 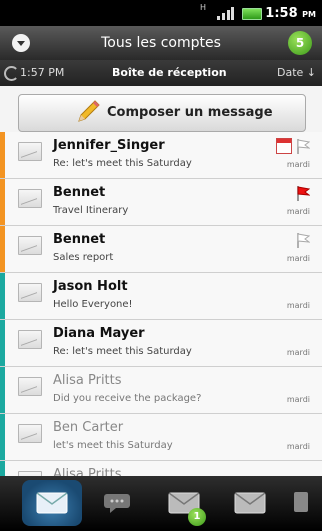 I want to click on tab-conversations, so click(x=118, y=503).